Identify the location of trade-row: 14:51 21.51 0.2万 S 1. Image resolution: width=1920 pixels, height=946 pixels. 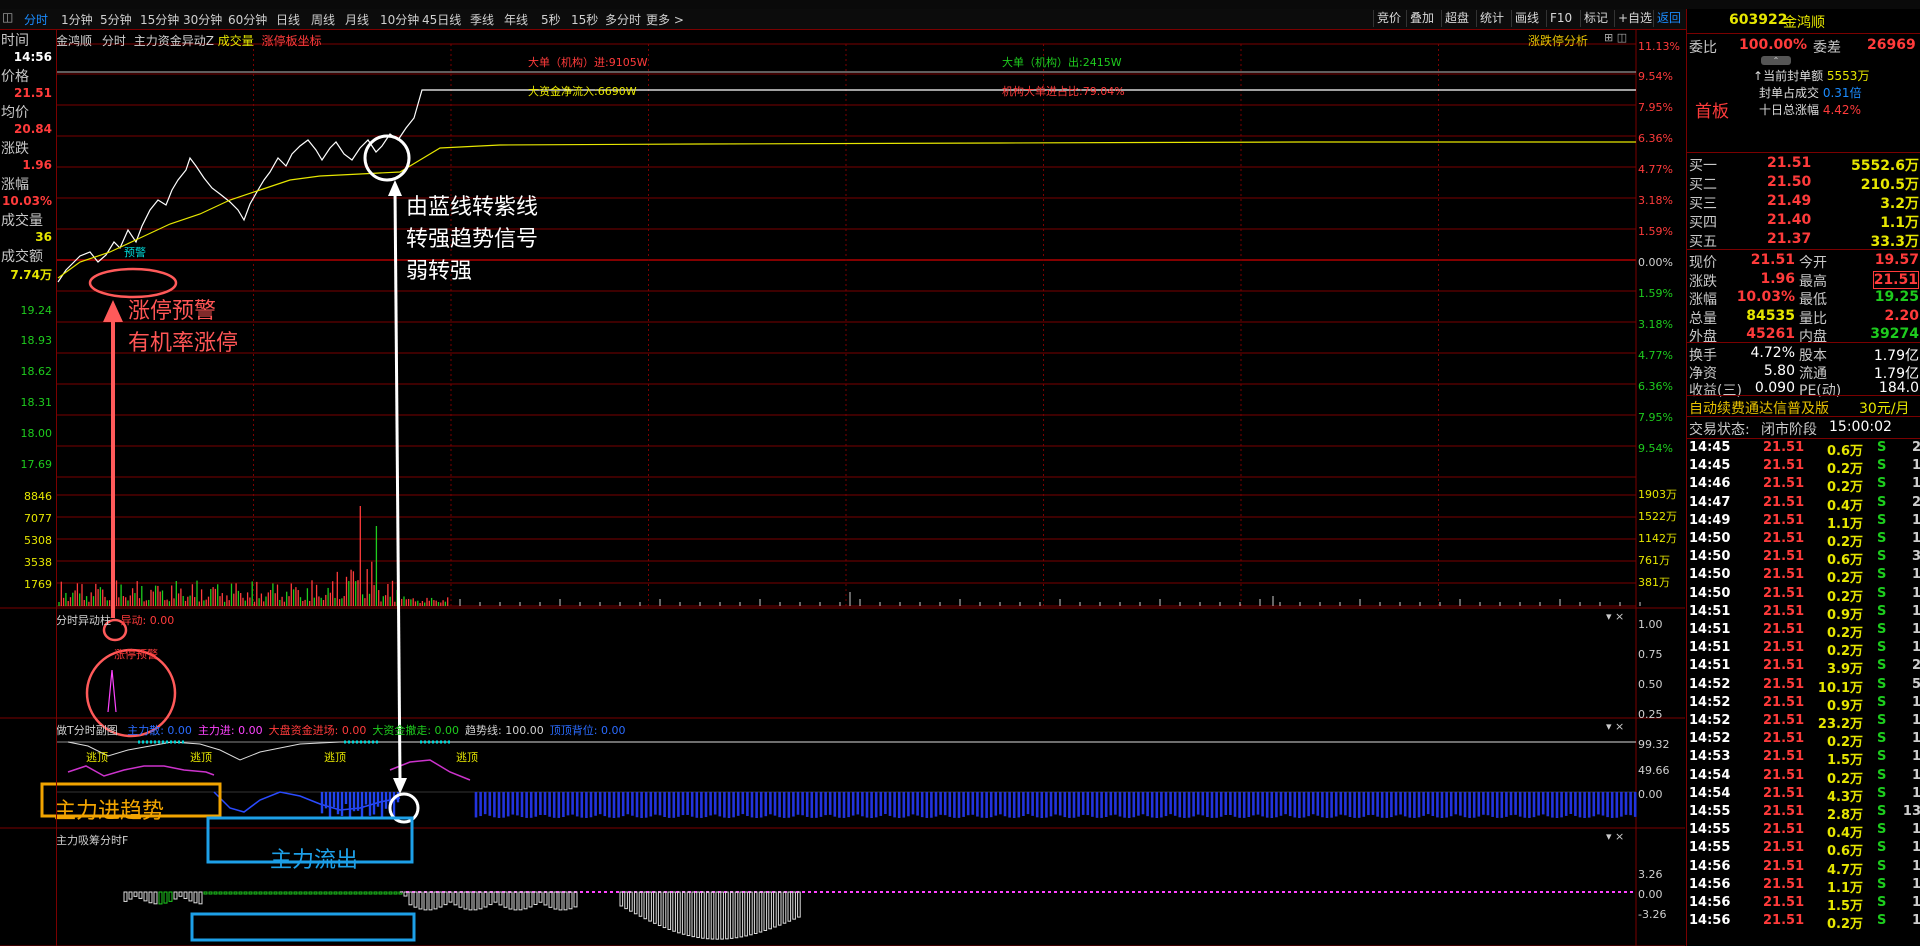
(1804, 631).